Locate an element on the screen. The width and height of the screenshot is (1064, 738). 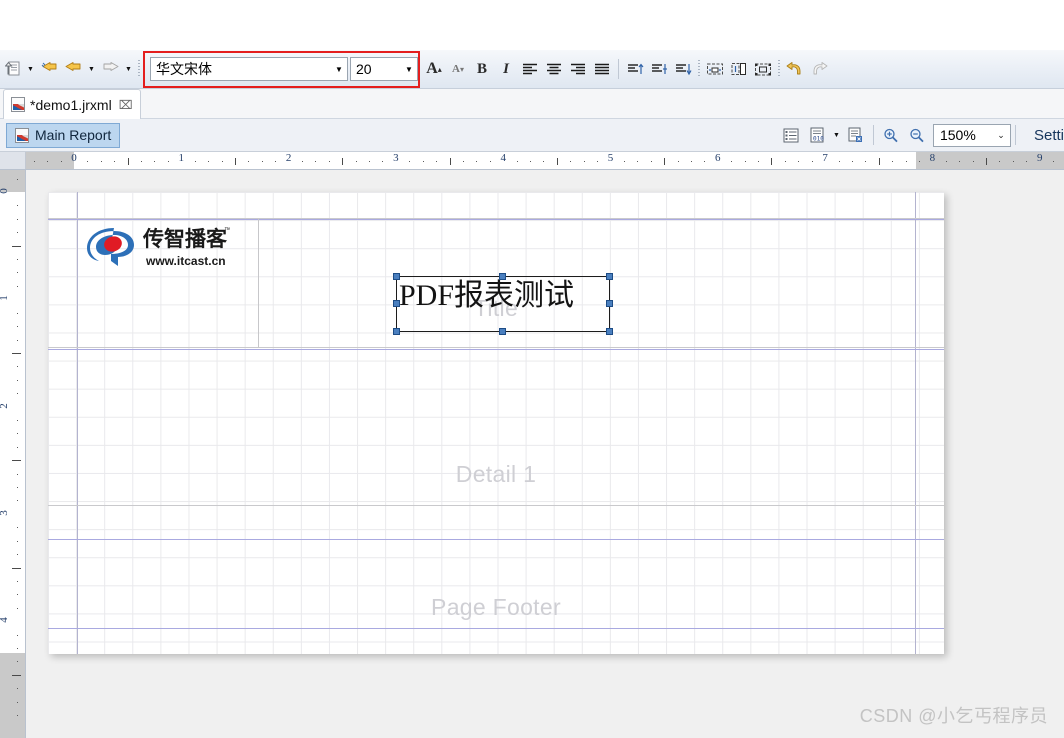
itcast-logo-image-element: 传智播客 ™ www.itcast.cn is located at coordinates (168, 283).